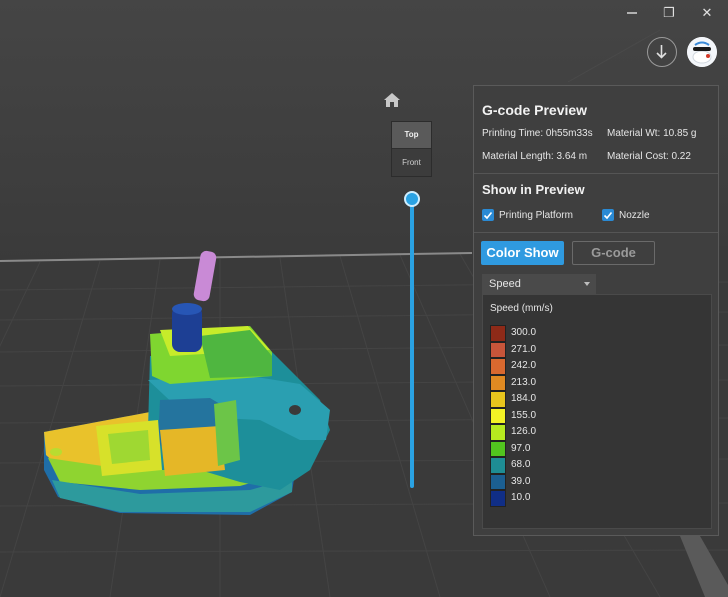 The width and height of the screenshot is (728, 597). What do you see at coordinates (536, 215) in the screenshot?
I see `printing-platform-label: Printing Platform` at bounding box center [536, 215].